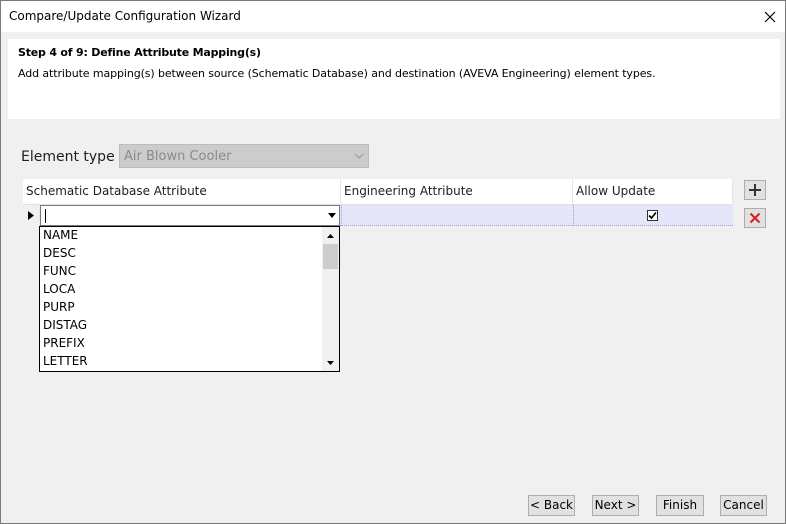 The height and width of the screenshot is (524, 786). Describe the element at coordinates (59, 255) in the screenshot. I see `dropdown-option: DESC` at that location.